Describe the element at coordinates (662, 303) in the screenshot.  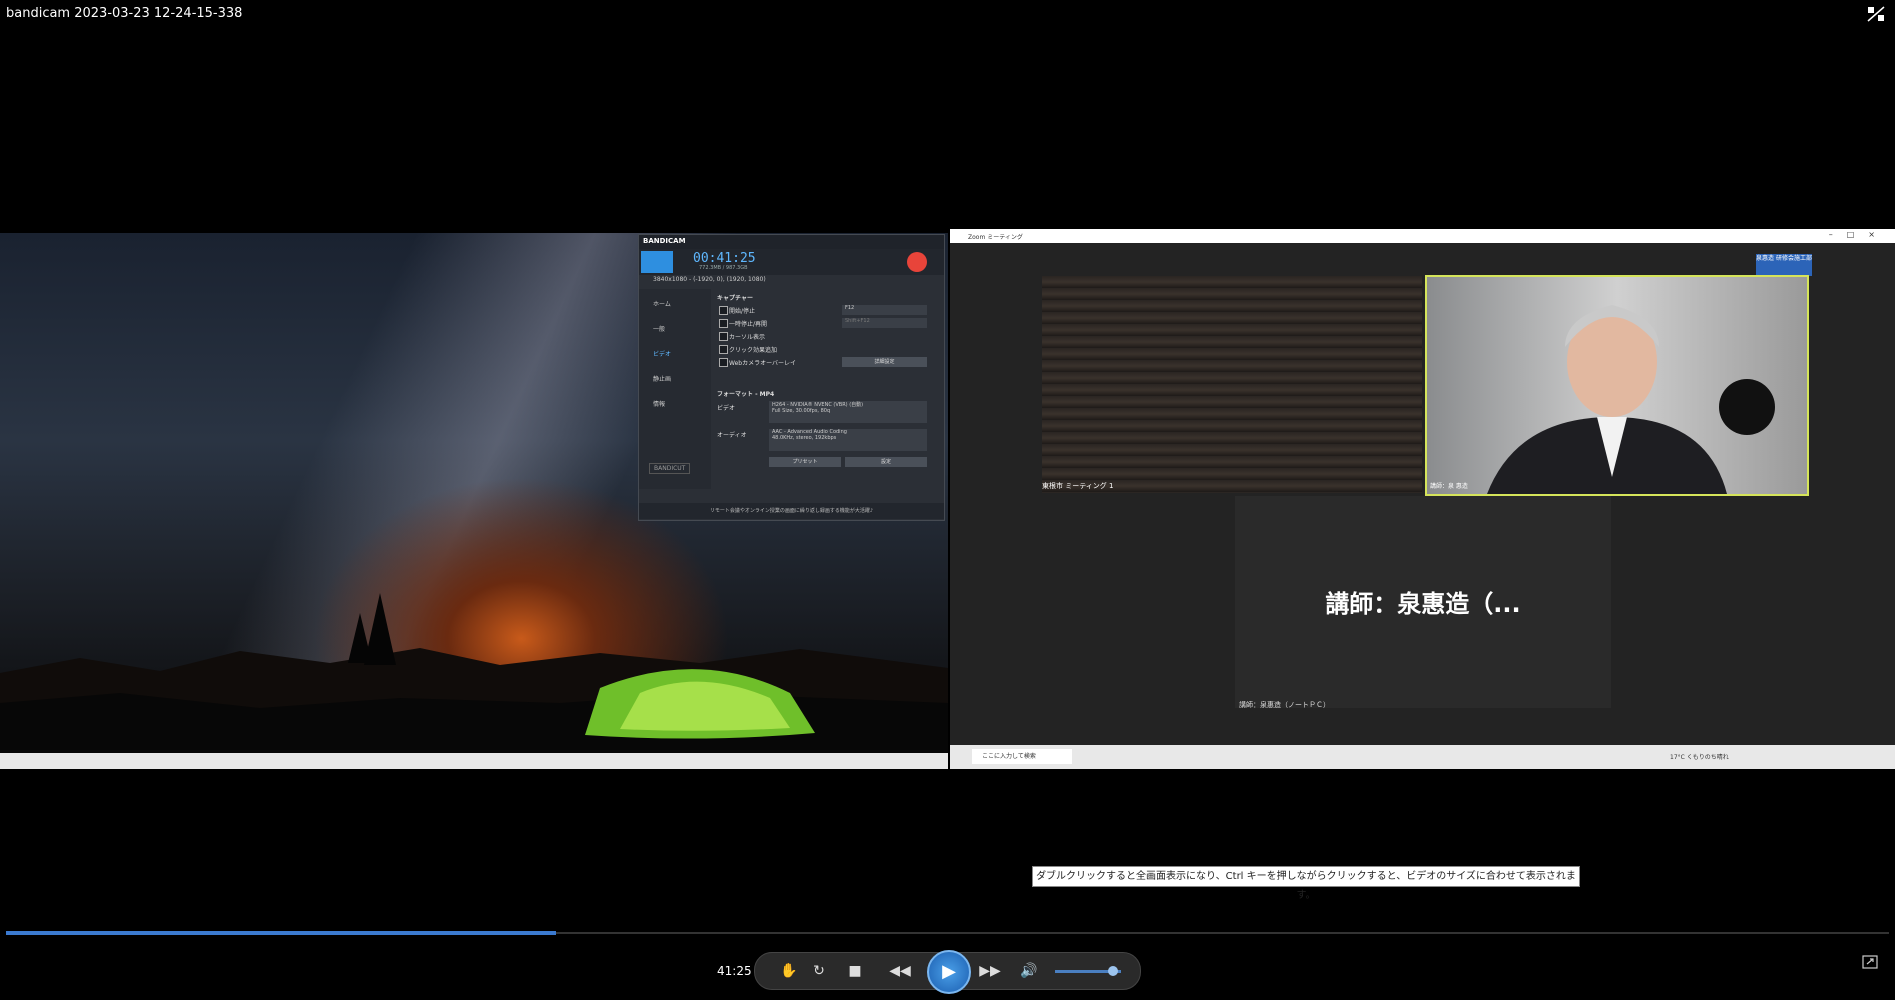
I see `sidebar-item-home: ホーム` at that location.